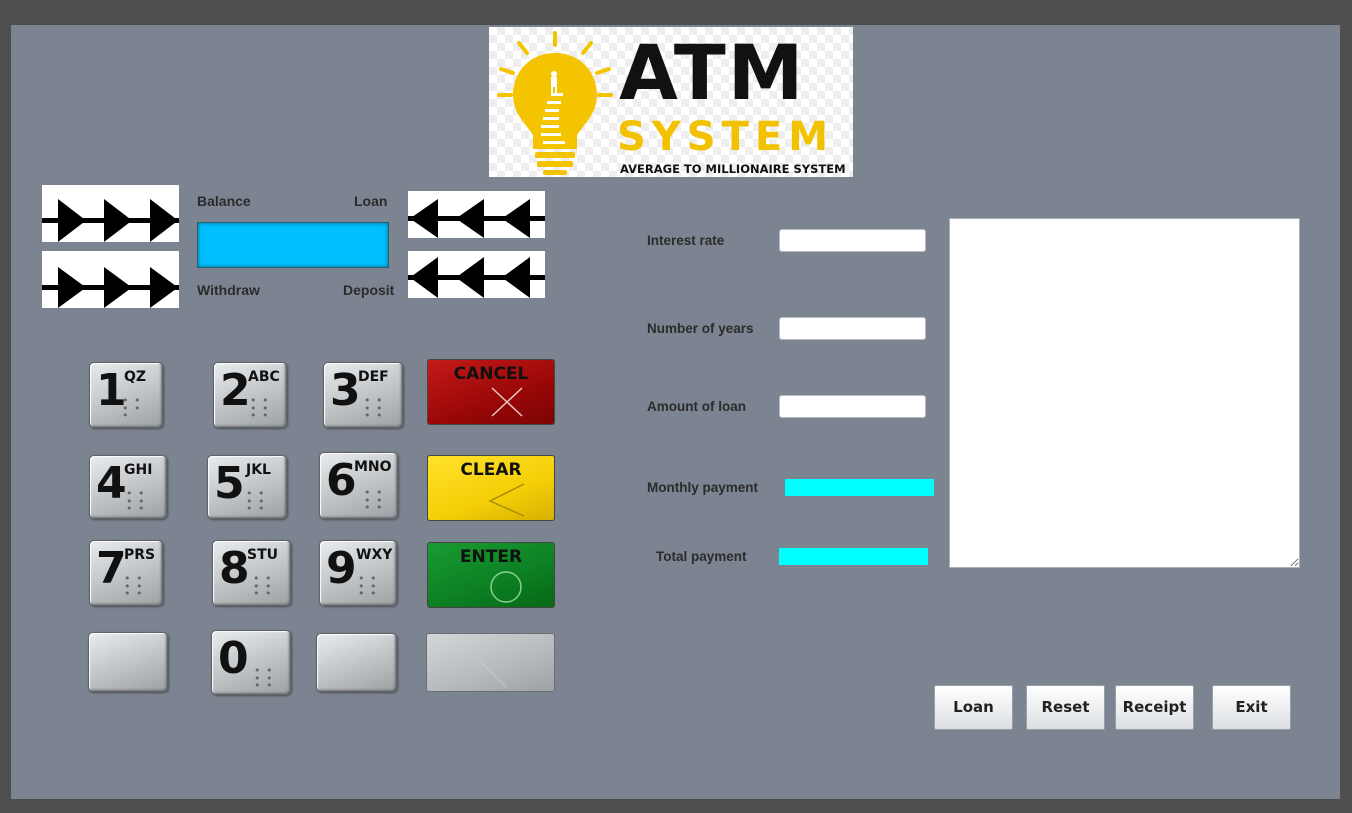 This screenshot has width=1352, height=813. I want to click on clear-button: CLEAR, so click(491, 488).